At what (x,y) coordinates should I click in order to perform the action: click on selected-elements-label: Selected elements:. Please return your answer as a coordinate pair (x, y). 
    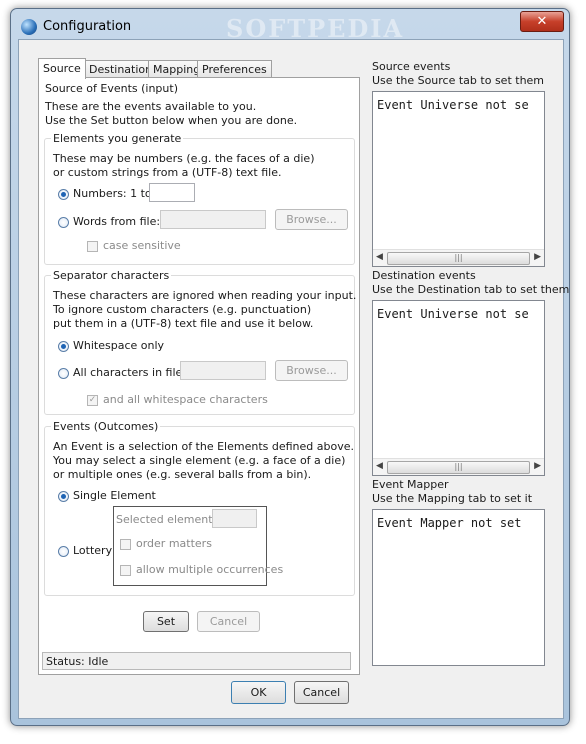
    Looking at the image, I should click on (169, 519).